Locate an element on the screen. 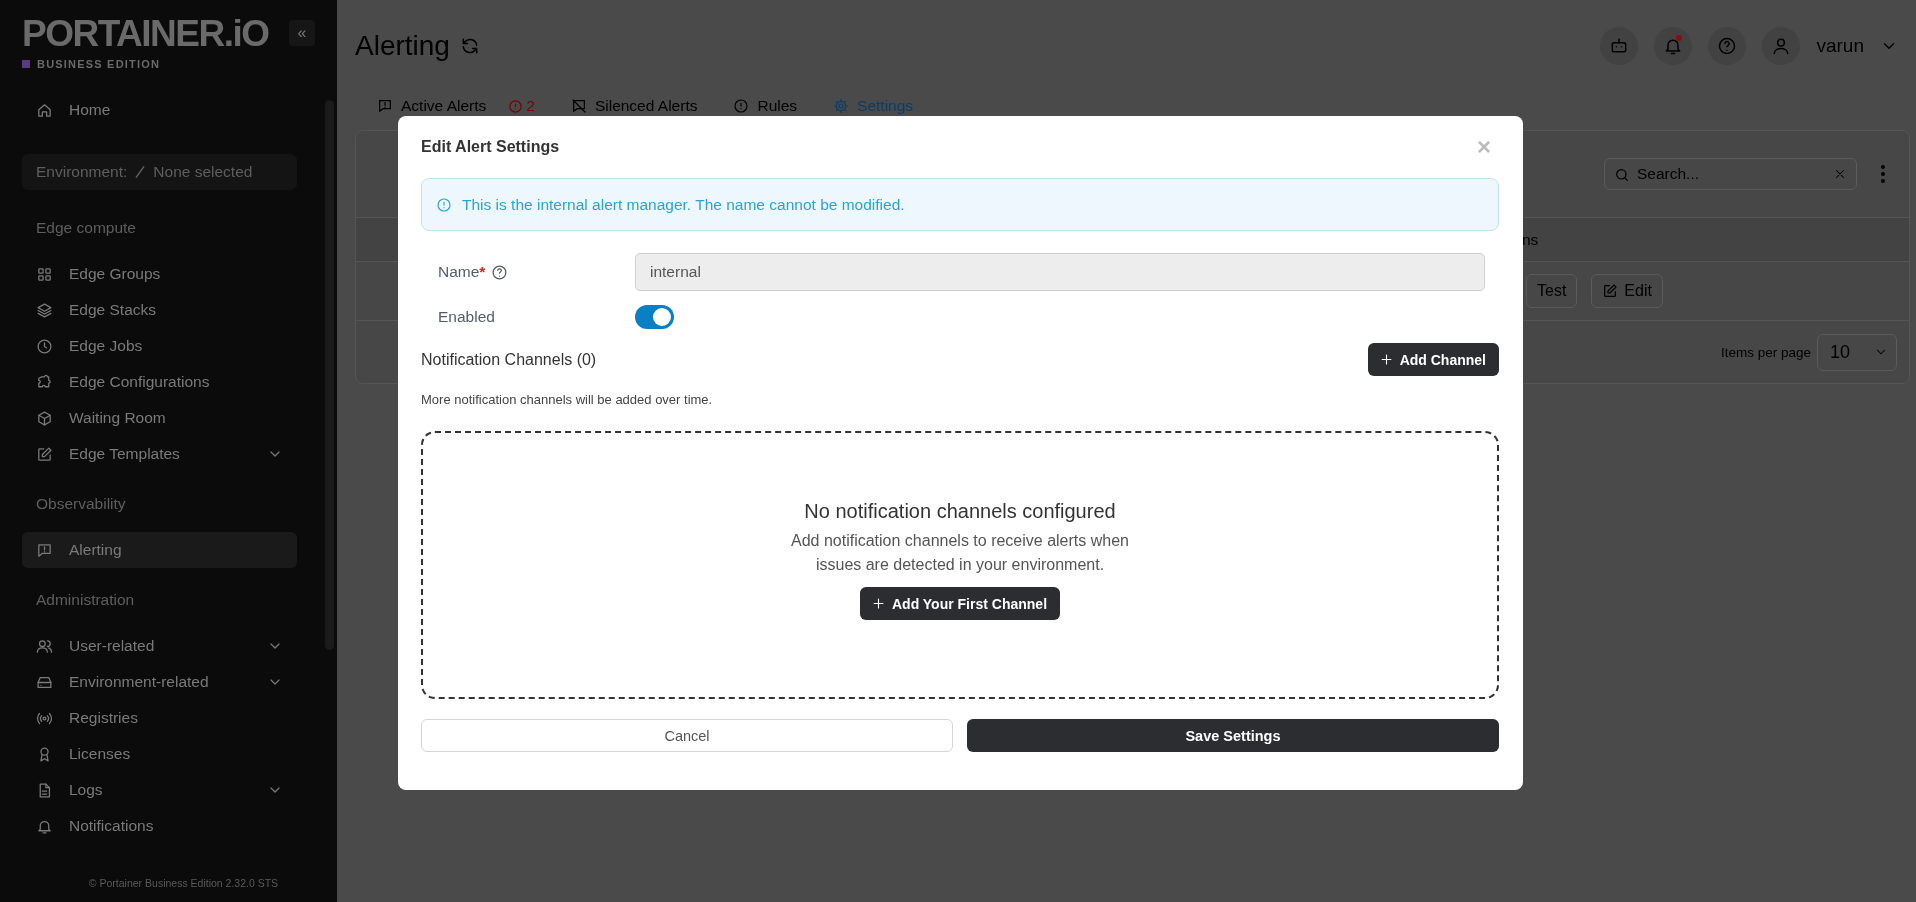  page-title: Alerting is located at coordinates (402, 46).